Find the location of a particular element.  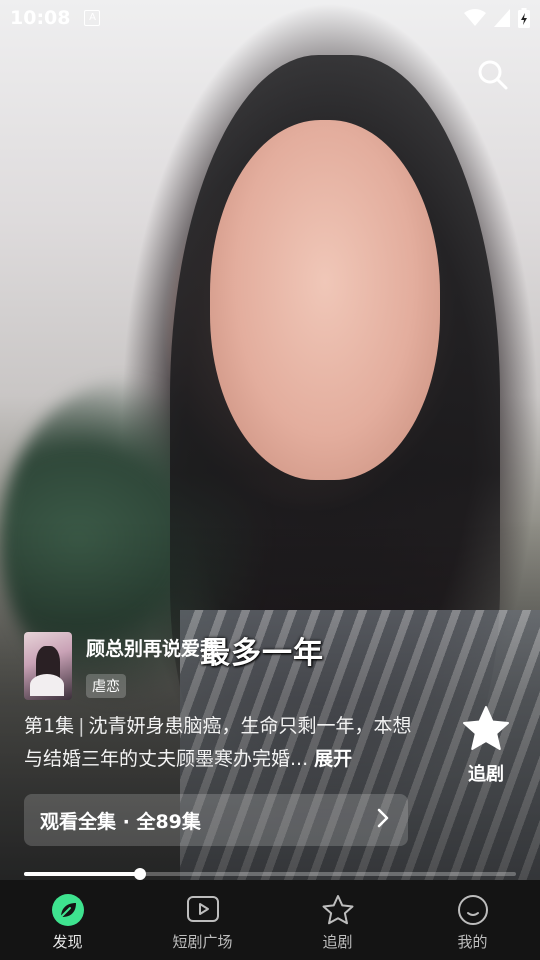

expand-link: 展开 is located at coordinates (333, 759).